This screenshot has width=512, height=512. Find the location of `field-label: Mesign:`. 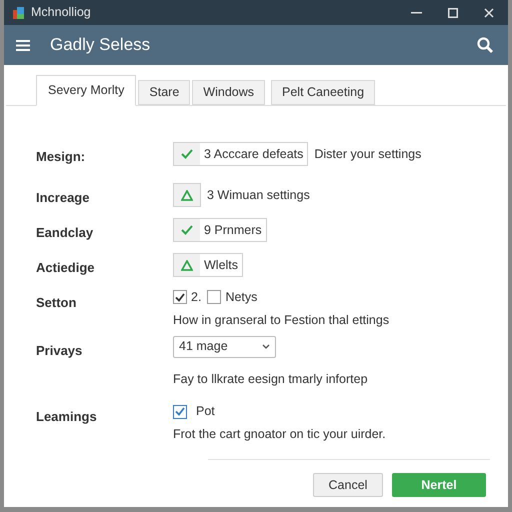

field-label: Mesign: is located at coordinates (61, 156).